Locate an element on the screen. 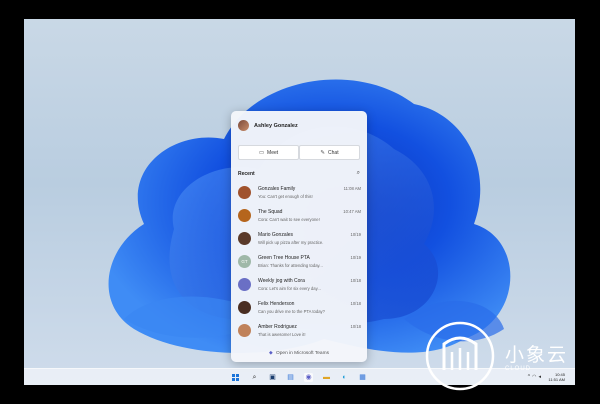 The height and width of the screenshot is (404, 600). store-icon: ▦ is located at coordinates (362, 377).